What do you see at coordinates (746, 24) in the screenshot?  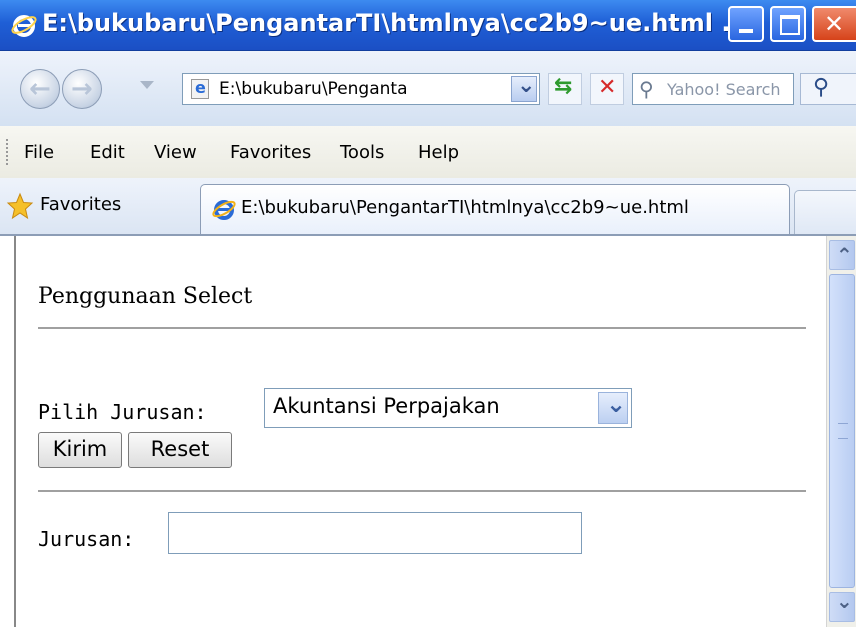 I see `minimize-button` at bounding box center [746, 24].